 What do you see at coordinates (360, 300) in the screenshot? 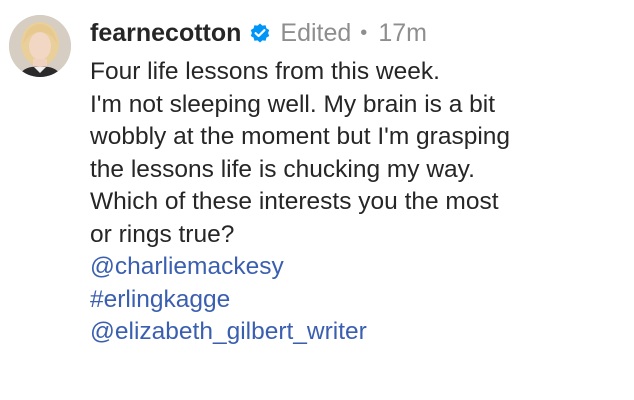
I see `hashtag-link-erlingkagge: #erlingkagge` at bounding box center [360, 300].